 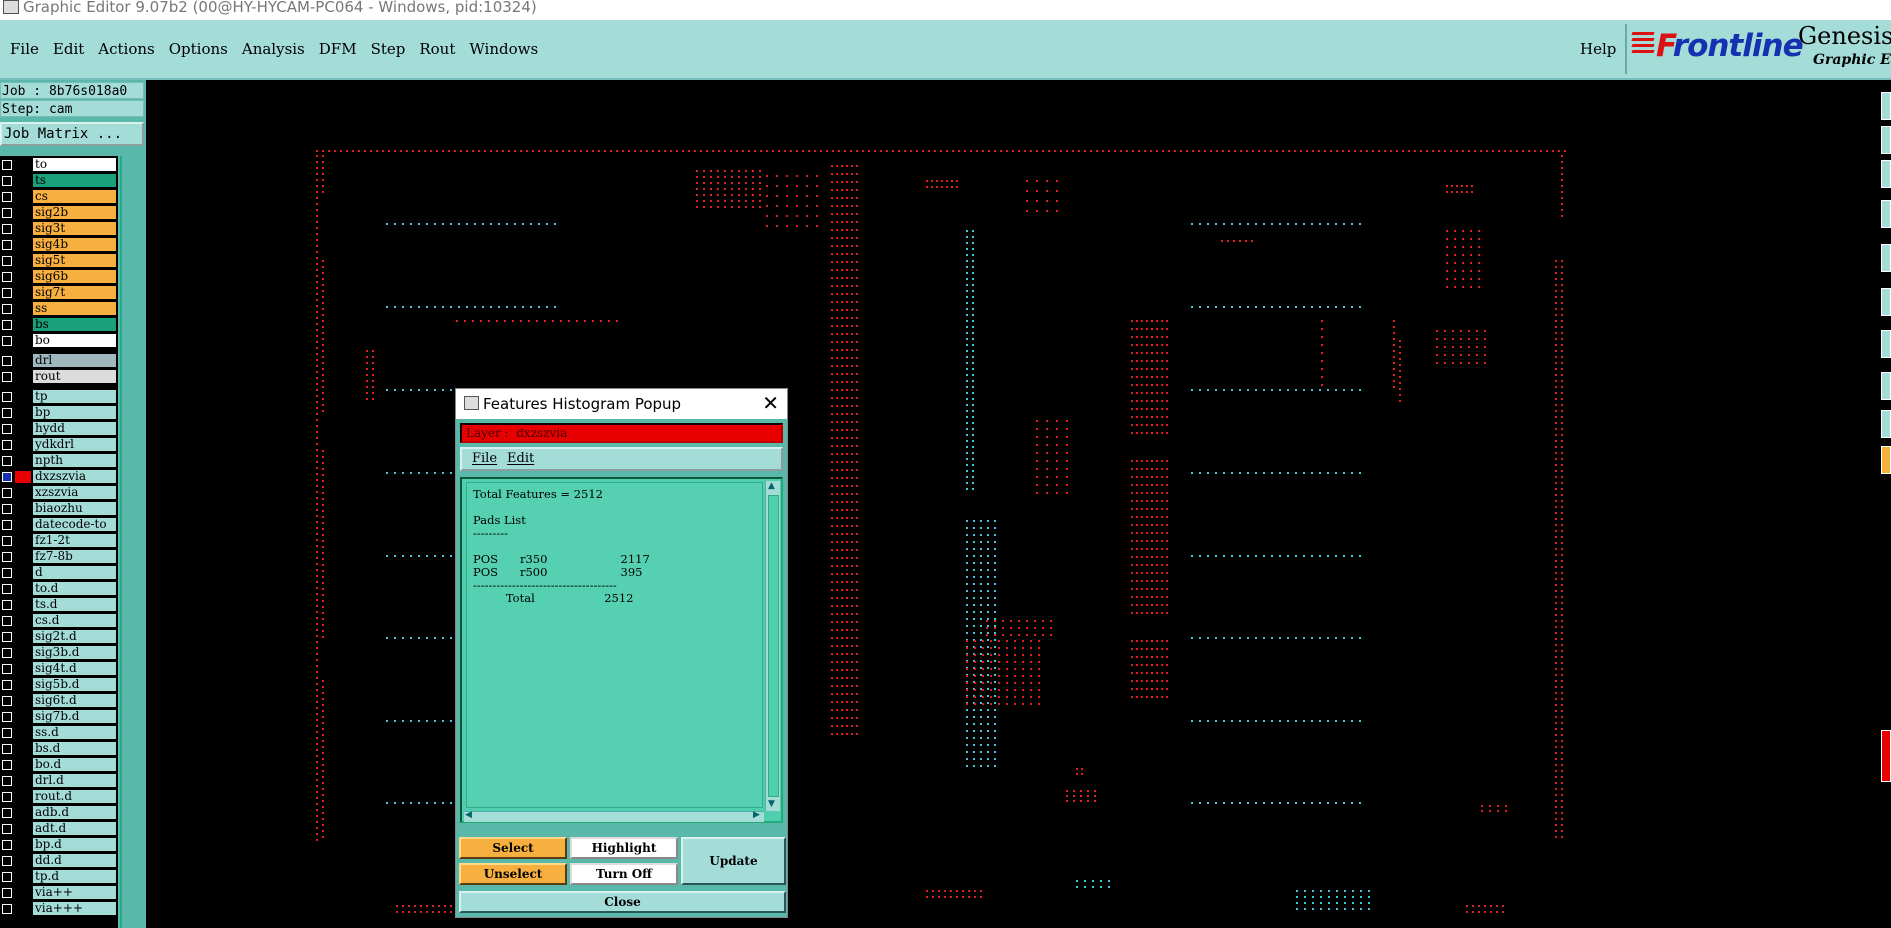 What do you see at coordinates (74, 212) in the screenshot?
I see `layer-name: sig2b` at bounding box center [74, 212].